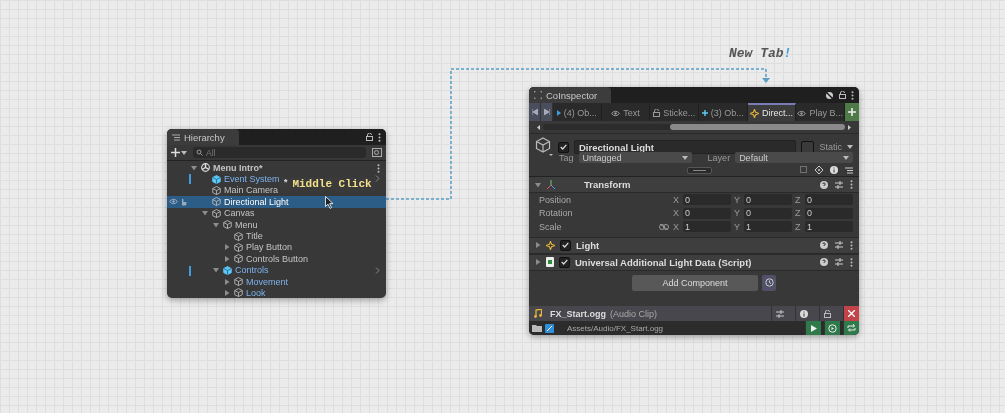 The height and width of the screenshot is (413, 1005). What do you see at coordinates (664, 226) in the screenshot?
I see `link-icon` at bounding box center [664, 226].